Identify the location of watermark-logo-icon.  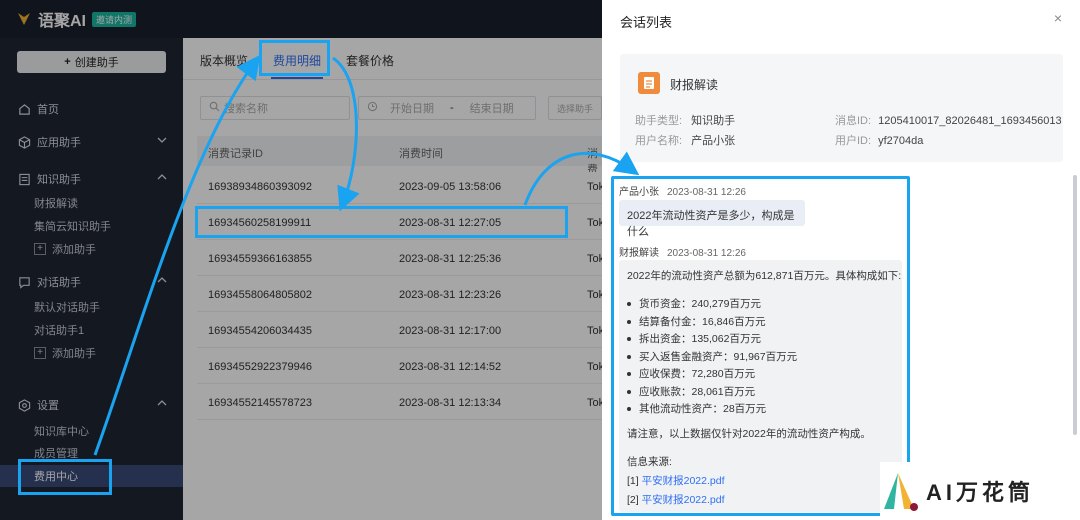
(901, 492).